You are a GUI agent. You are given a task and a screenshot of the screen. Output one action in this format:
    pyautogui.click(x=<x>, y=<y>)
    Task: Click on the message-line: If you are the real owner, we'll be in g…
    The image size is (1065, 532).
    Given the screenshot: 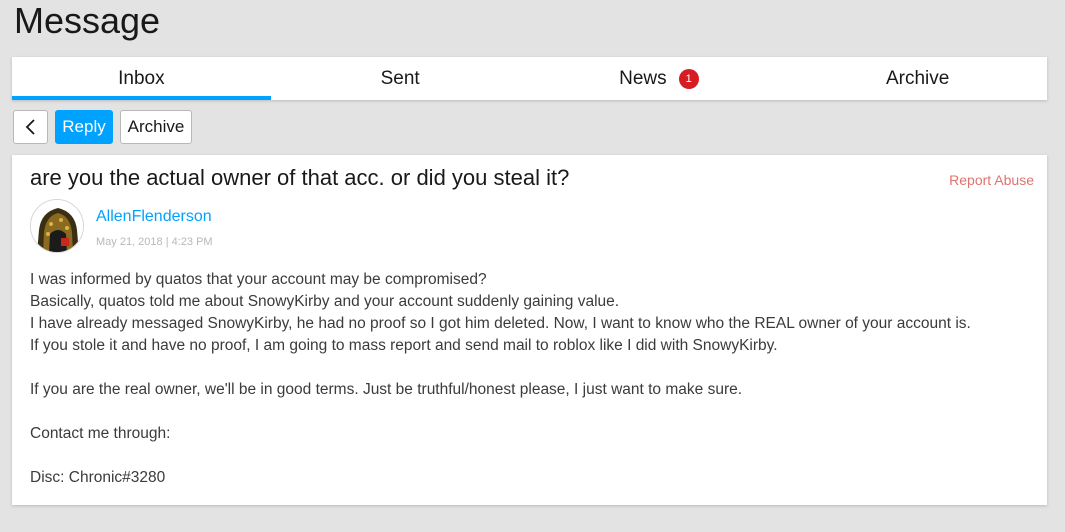 What is the action you would take?
    pyautogui.click(x=386, y=389)
    